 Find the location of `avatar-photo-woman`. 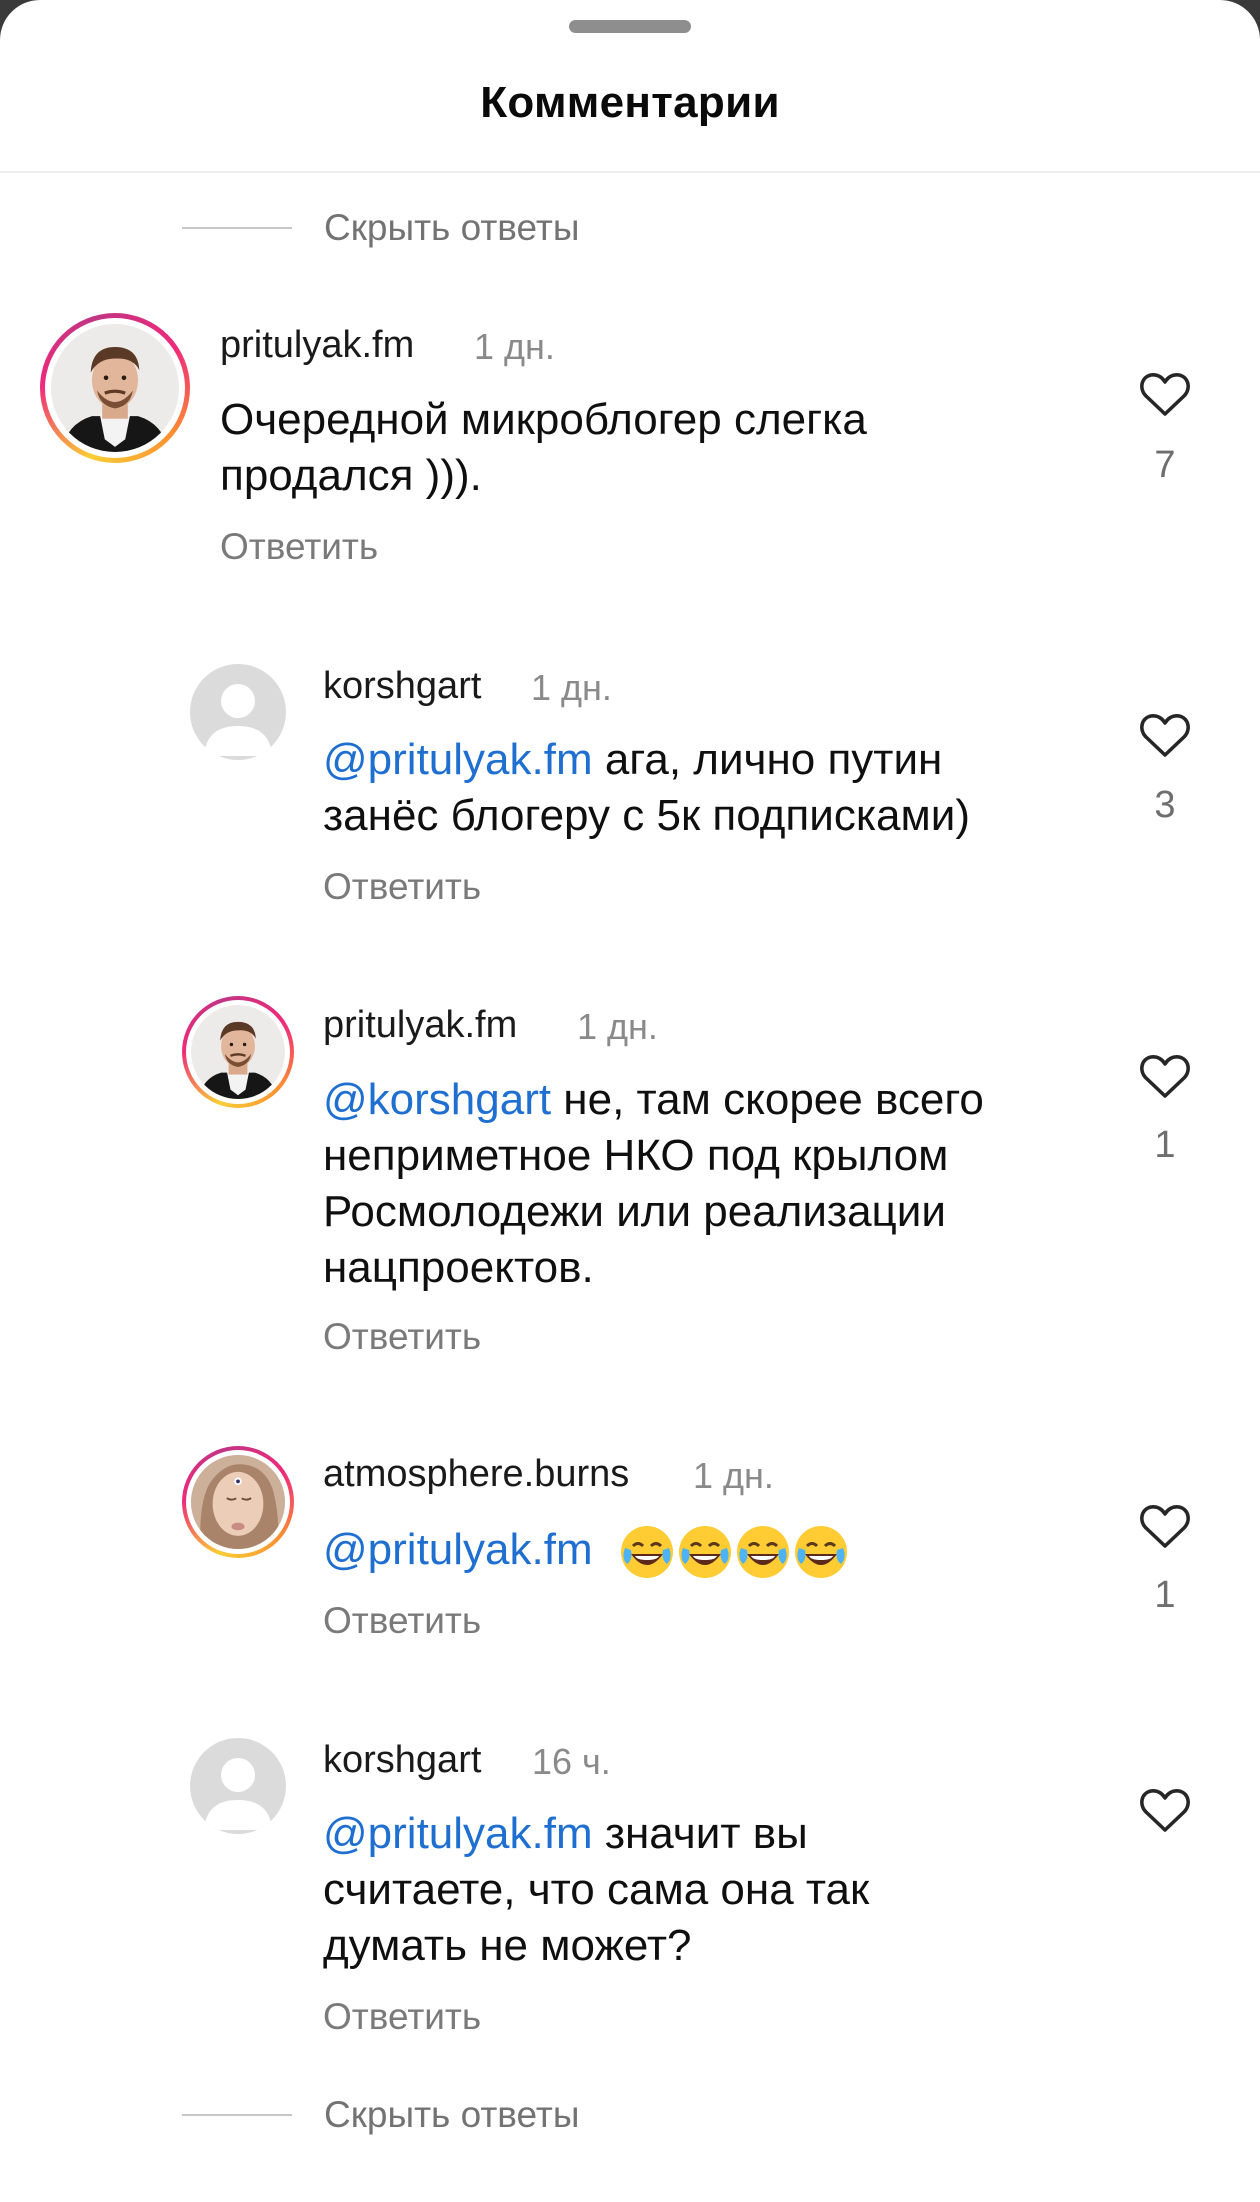

avatar-photo-woman is located at coordinates (238, 1502).